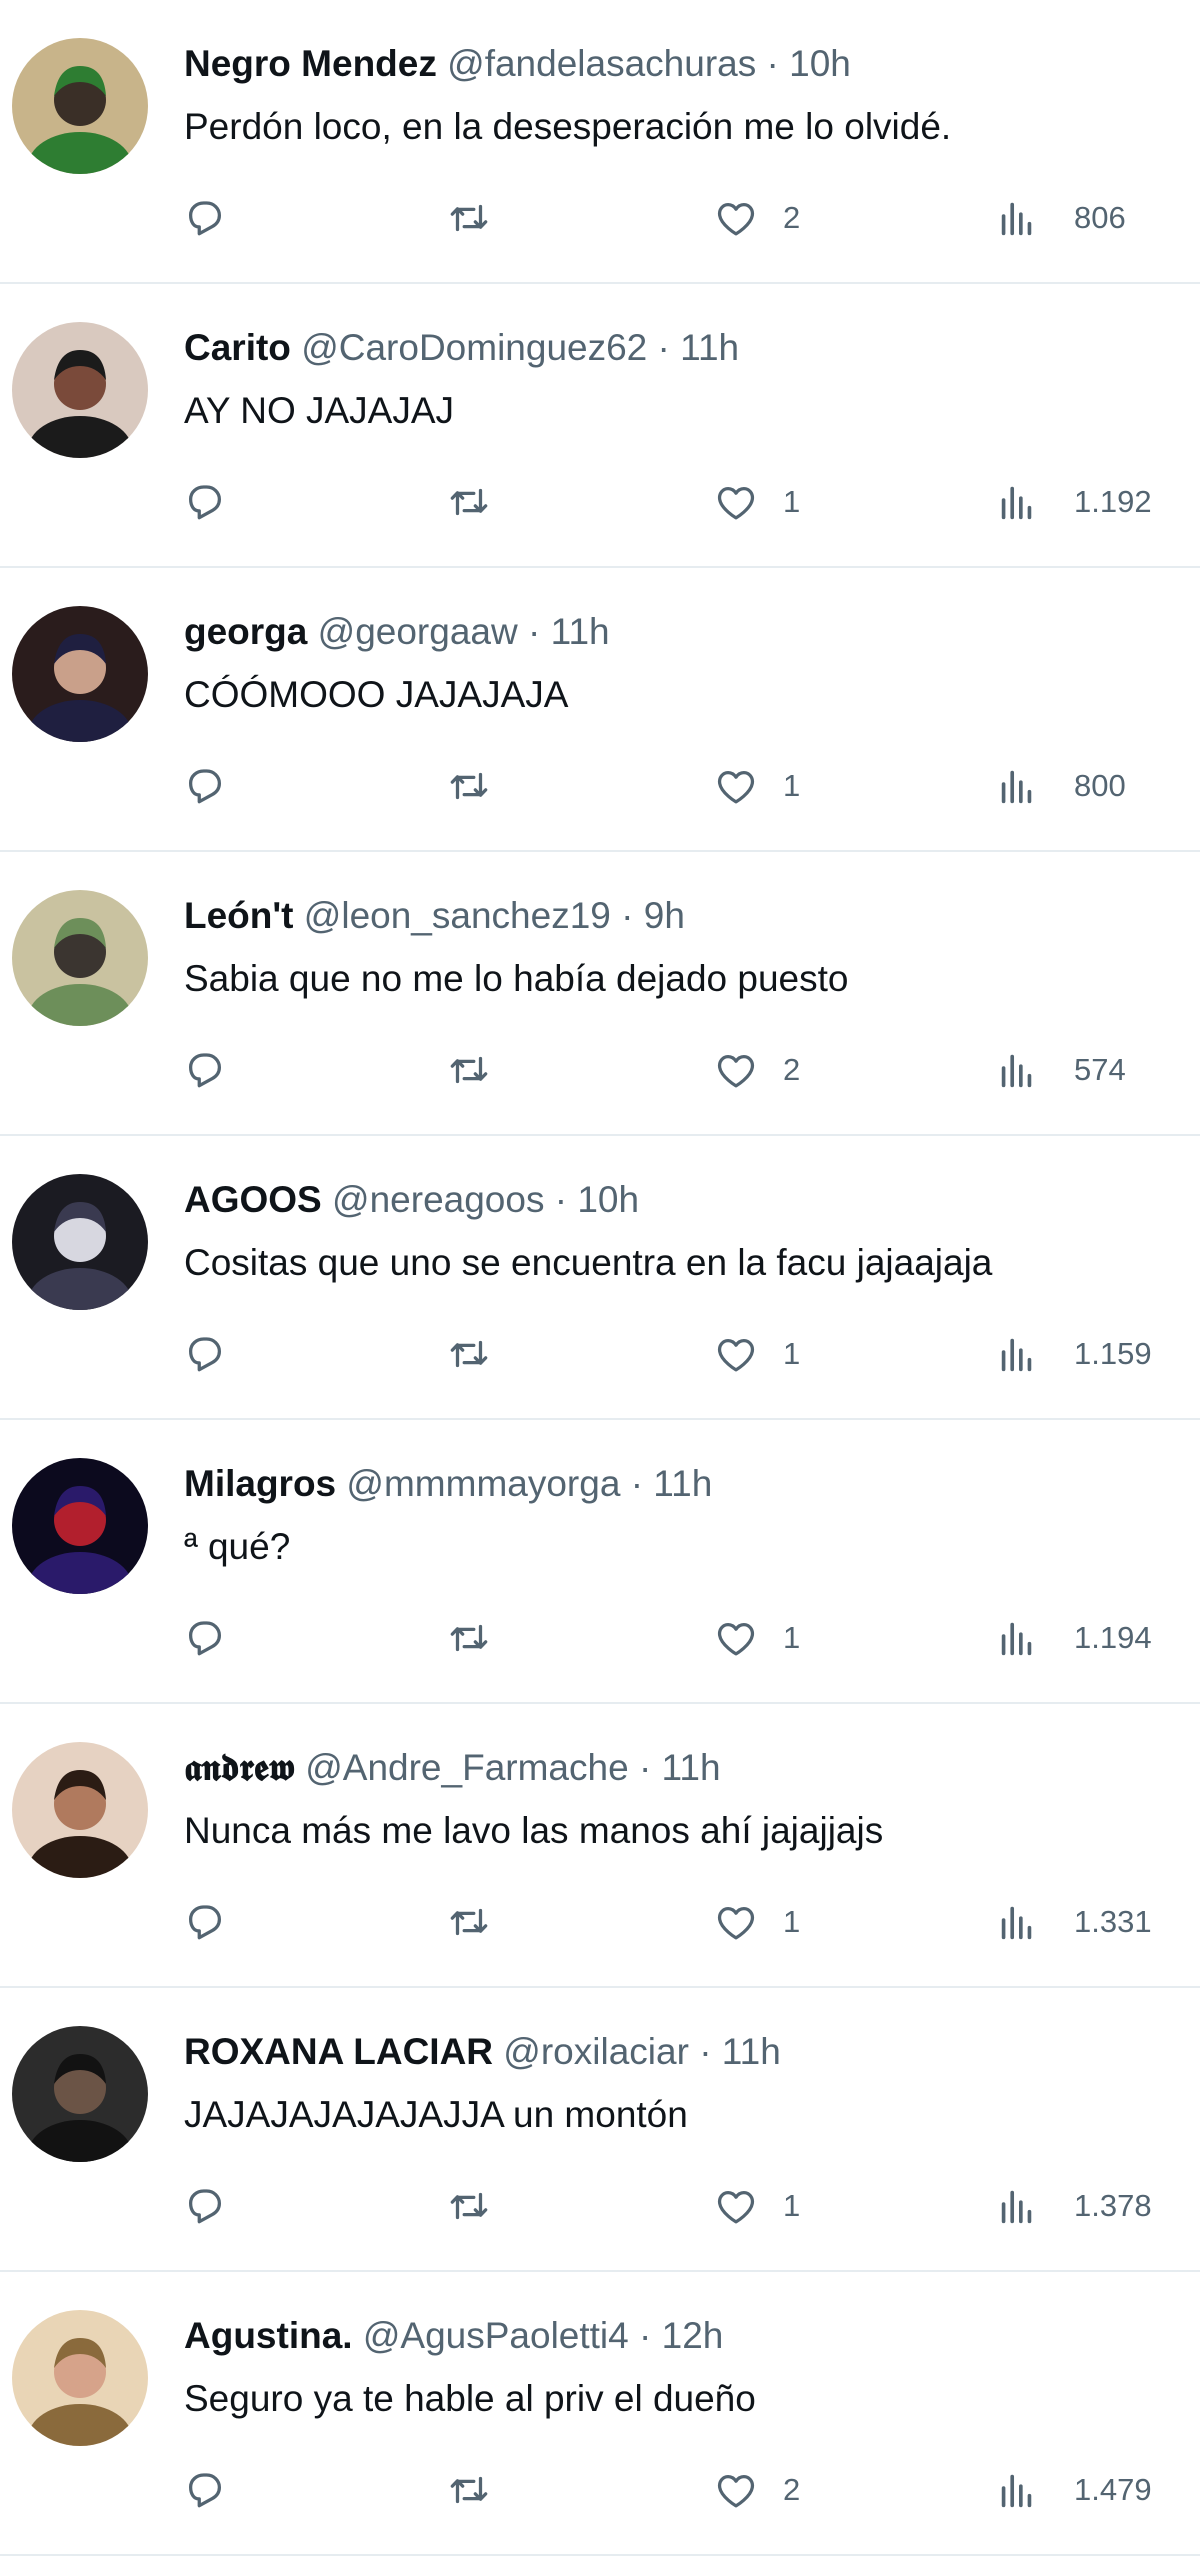 The image size is (1200, 2556). What do you see at coordinates (474, 347) in the screenshot?
I see `author-handle: @CaroDominguez62` at bounding box center [474, 347].